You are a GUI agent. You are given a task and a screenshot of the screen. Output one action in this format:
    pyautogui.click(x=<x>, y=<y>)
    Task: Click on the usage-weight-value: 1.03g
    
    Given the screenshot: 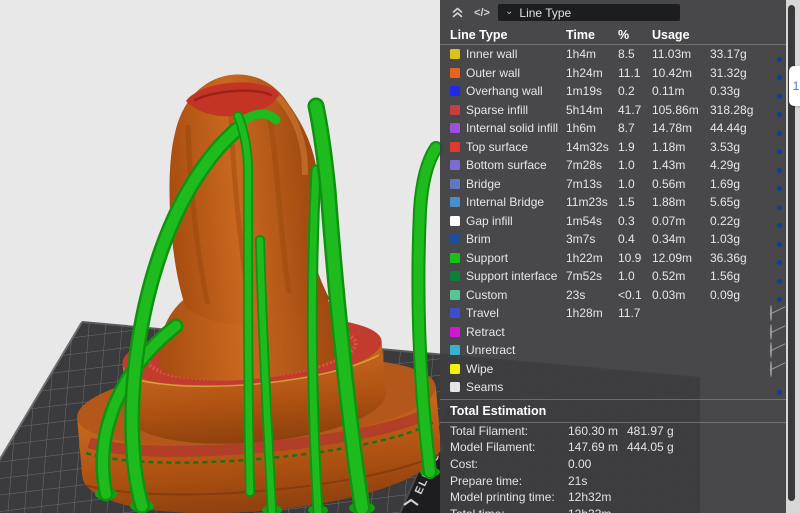 What is the action you would take?
    pyautogui.click(x=725, y=239)
    